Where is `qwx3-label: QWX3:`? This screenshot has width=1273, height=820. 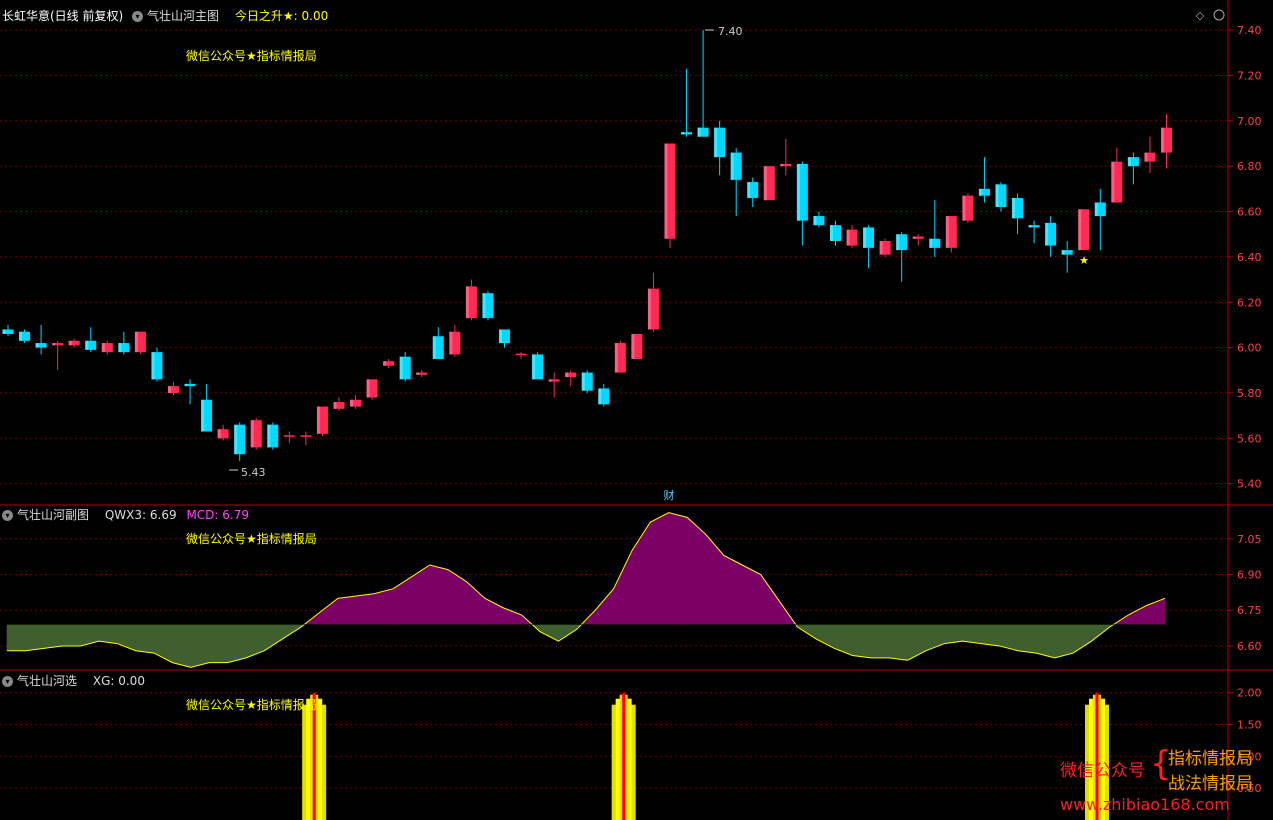 qwx3-label: QWX3: is located at coordinates (125, 515).